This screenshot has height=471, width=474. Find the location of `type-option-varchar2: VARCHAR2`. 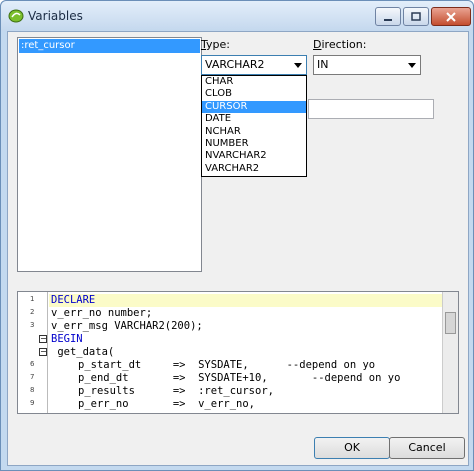

type-option-varchar2: VARCHAR2 is located at coordinates (254, 169).